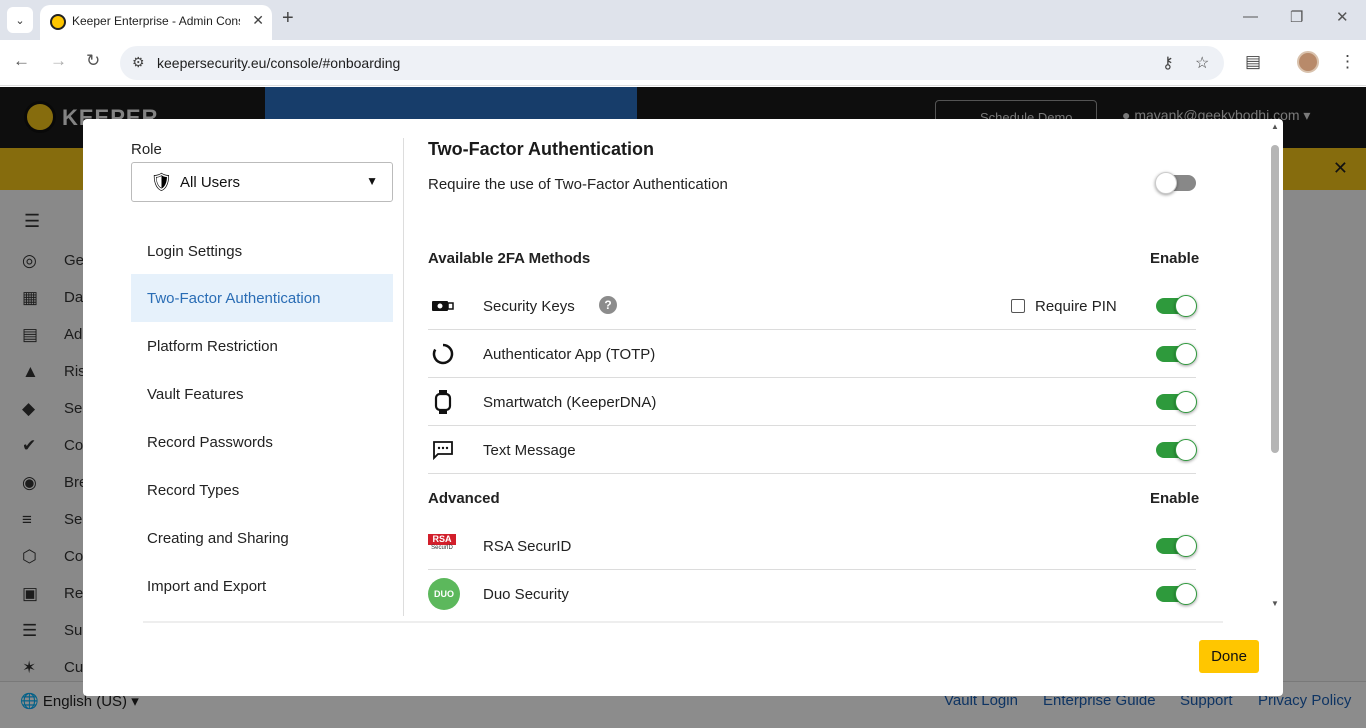 The image size is (1366, 728). Describe the element at coordinates (527, 546) in the screenshot. I see `method-label: RSA SecurID` at that location.